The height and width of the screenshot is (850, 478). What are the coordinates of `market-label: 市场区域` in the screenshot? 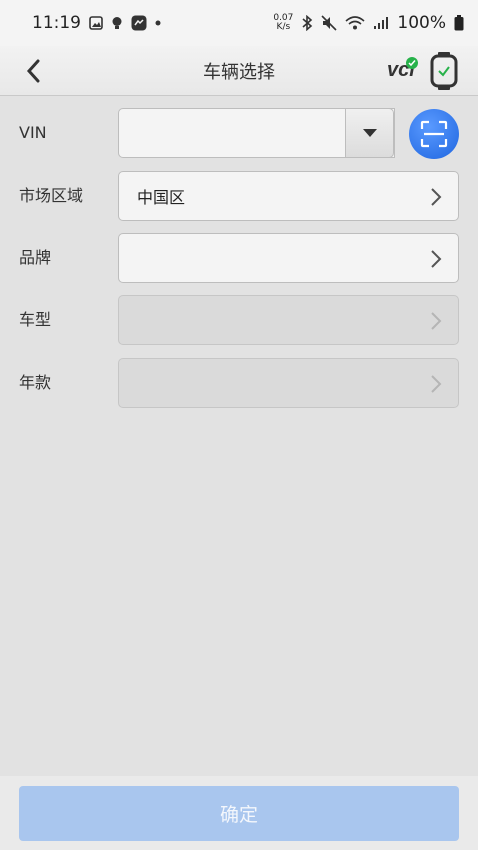 It's located at (51, 195).